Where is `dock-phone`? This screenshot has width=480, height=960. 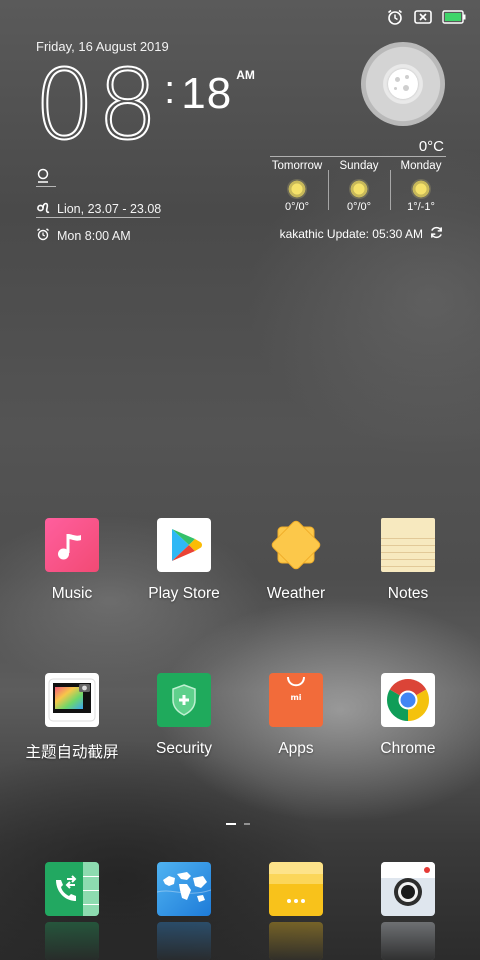 dock-phone is located at coordinates (72, 889).